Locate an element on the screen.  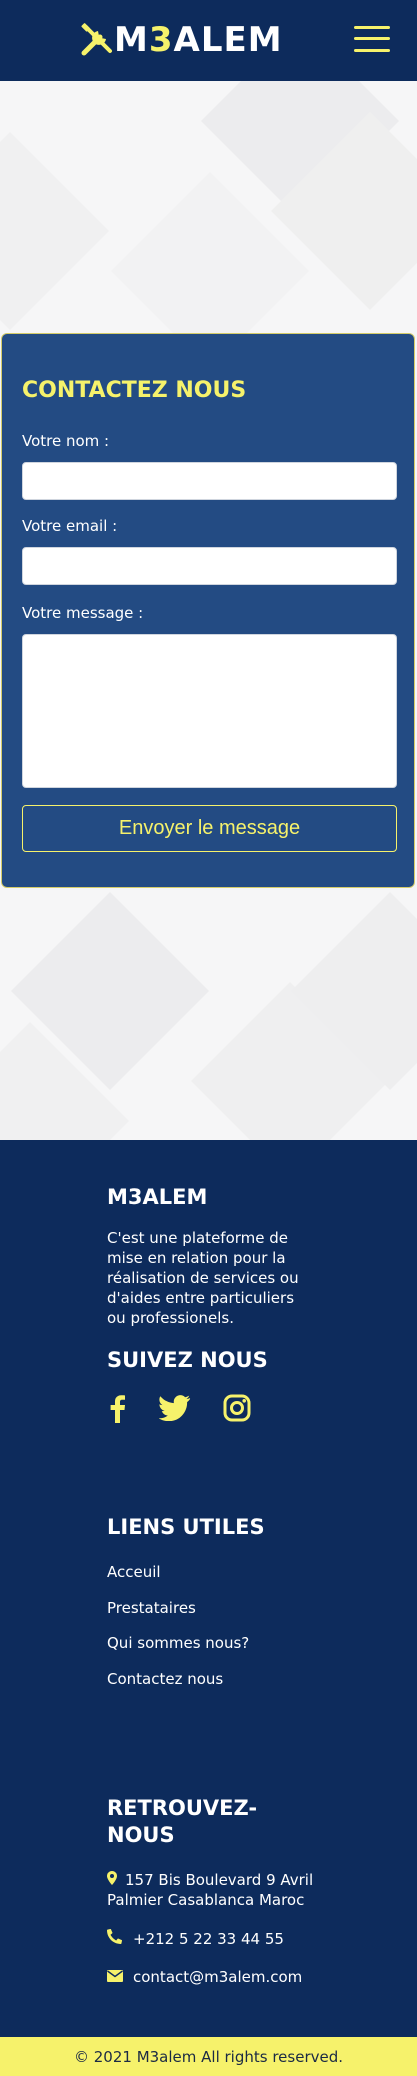
copyright-bar: © 2021 M3alem All rights reserved. is located at coordinates (208, 2056).